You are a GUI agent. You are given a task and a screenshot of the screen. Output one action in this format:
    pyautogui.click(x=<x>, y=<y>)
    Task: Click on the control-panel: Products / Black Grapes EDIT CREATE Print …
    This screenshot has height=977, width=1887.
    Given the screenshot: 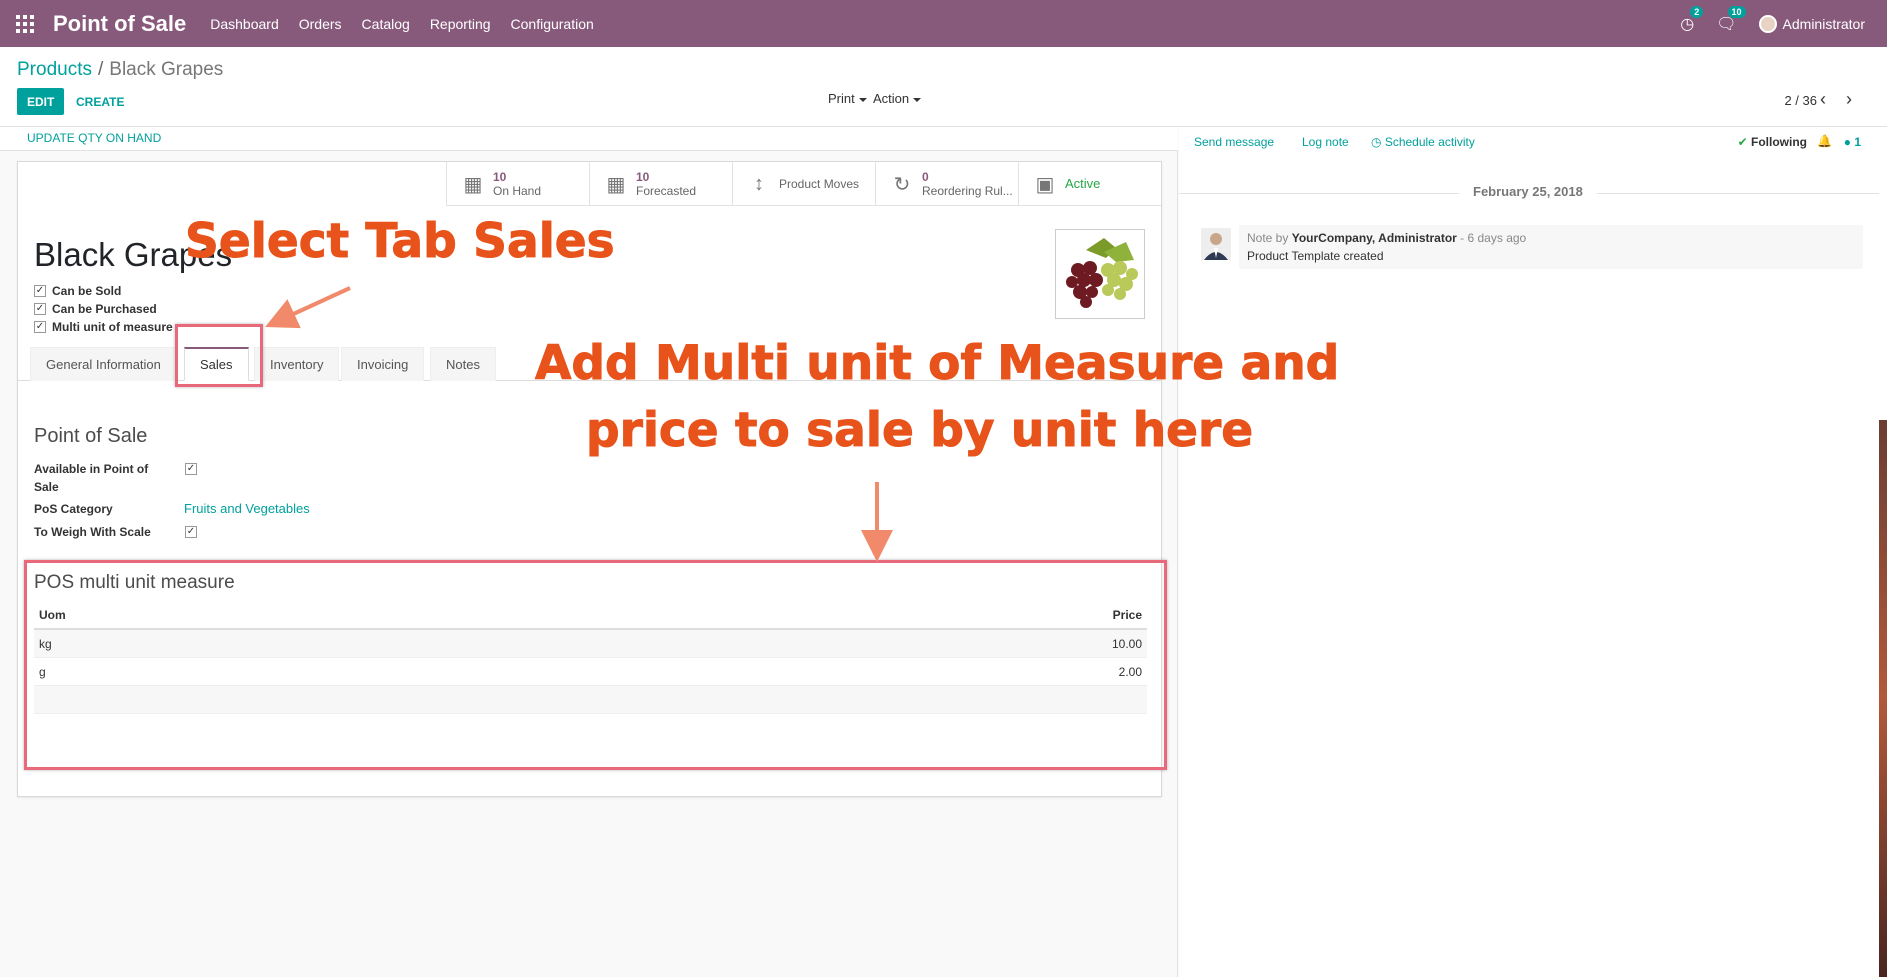 What is the action you would take?
    pyautogui.click(x=943, y=87)
    